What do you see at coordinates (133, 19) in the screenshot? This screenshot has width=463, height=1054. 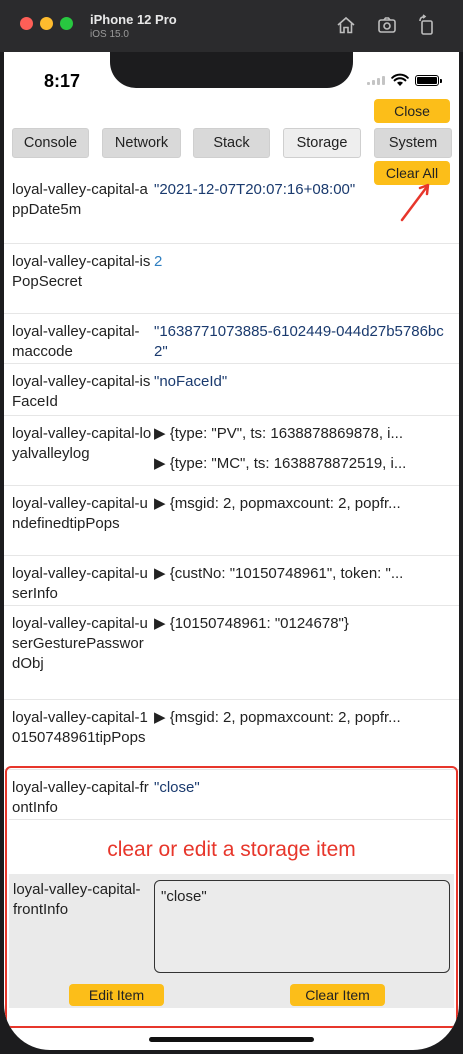 I see `device-name: iPhone 12 Pro` at bounding box center [133, 19].